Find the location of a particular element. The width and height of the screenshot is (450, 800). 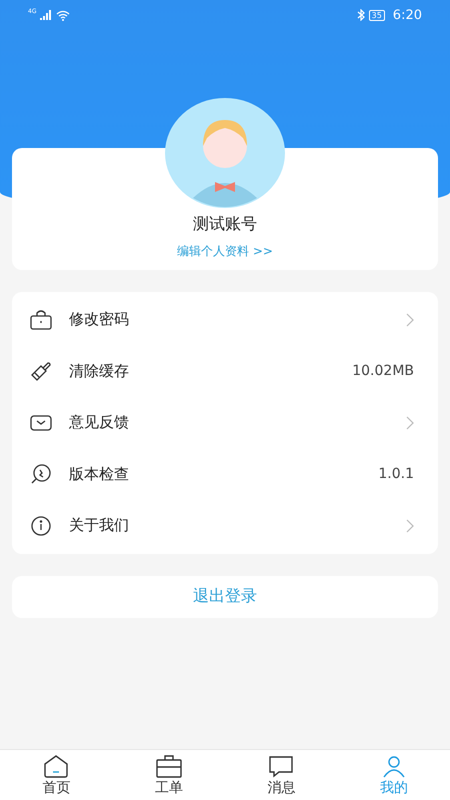

menu-item: 修改密码 is located at coordinates (225, 320).